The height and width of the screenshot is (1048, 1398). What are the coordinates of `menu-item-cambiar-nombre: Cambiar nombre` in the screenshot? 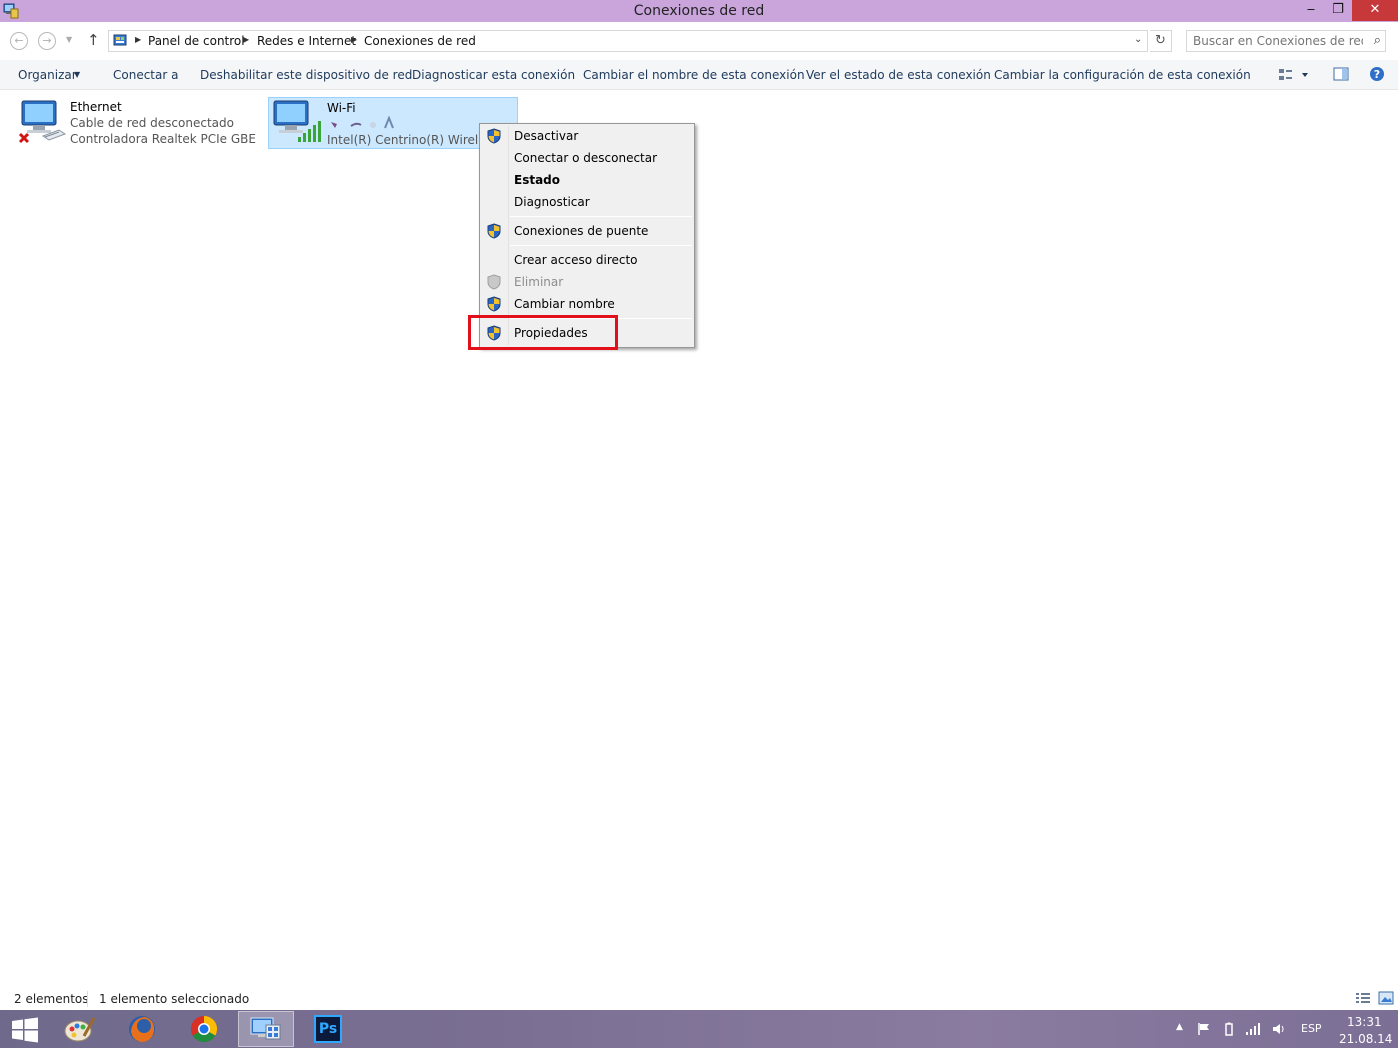 It's located at (587, 304).